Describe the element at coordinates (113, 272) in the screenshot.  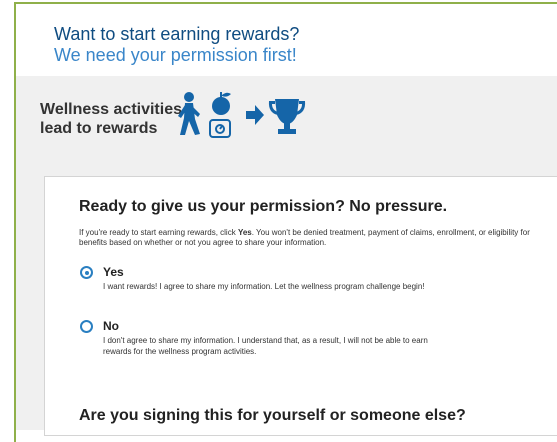
I see `yes-label: Yes` at that location.